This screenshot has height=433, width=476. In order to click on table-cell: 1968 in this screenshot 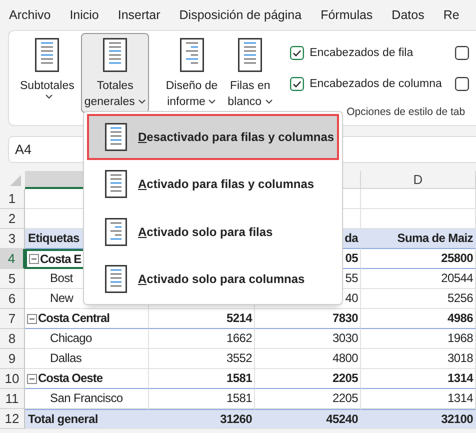, I will do `click(418, 339)`.